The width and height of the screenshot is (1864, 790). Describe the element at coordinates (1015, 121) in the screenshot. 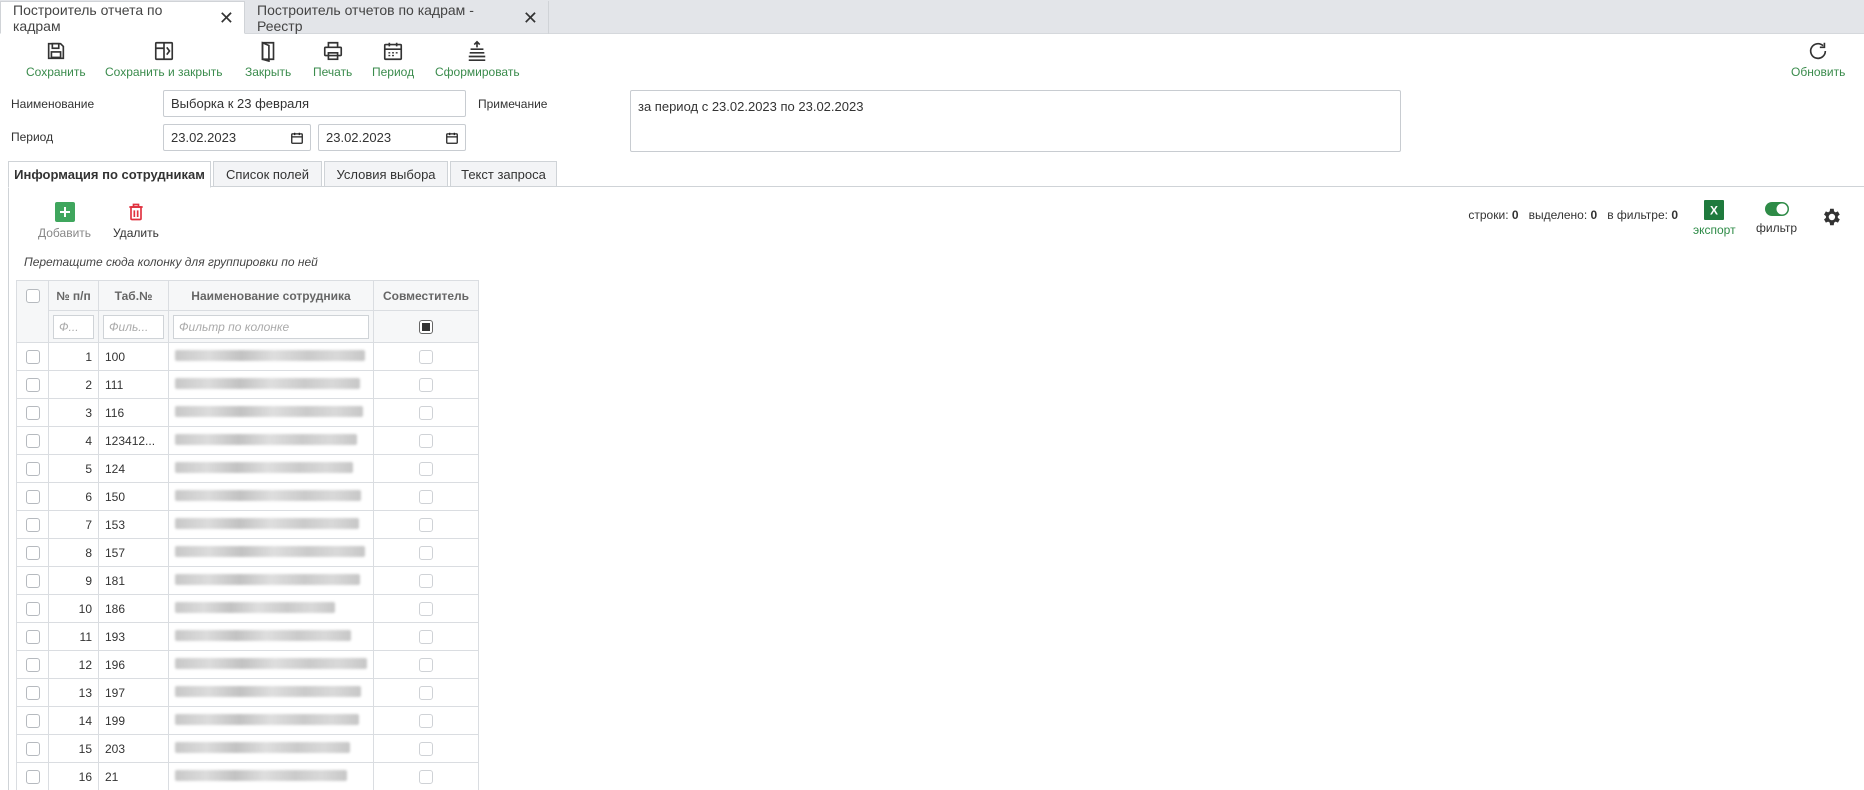

I see `note-textarea: за период с 23.02.2023 по 23.02.2023` at that location.